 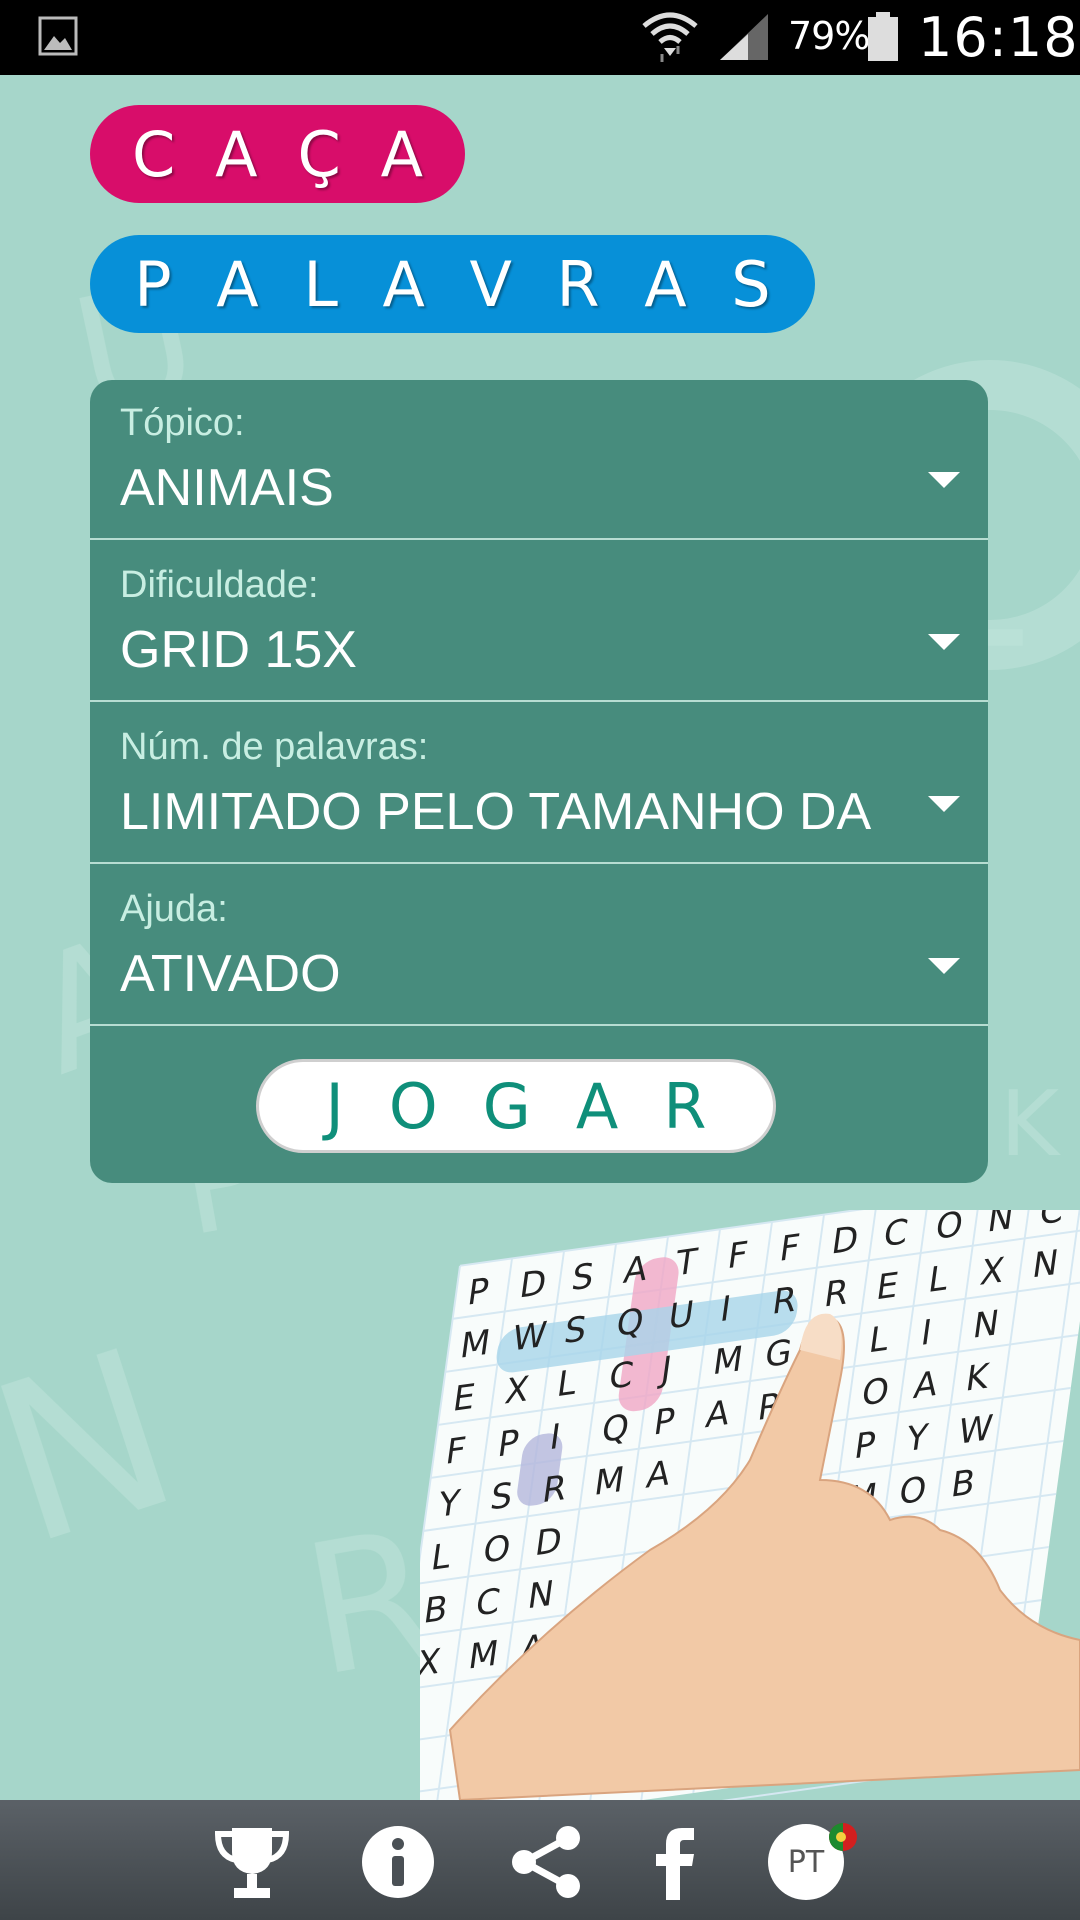 I want to click on word-count-value: LIMITADO PELO TAMANHO DA, so click(x=496, y=812).